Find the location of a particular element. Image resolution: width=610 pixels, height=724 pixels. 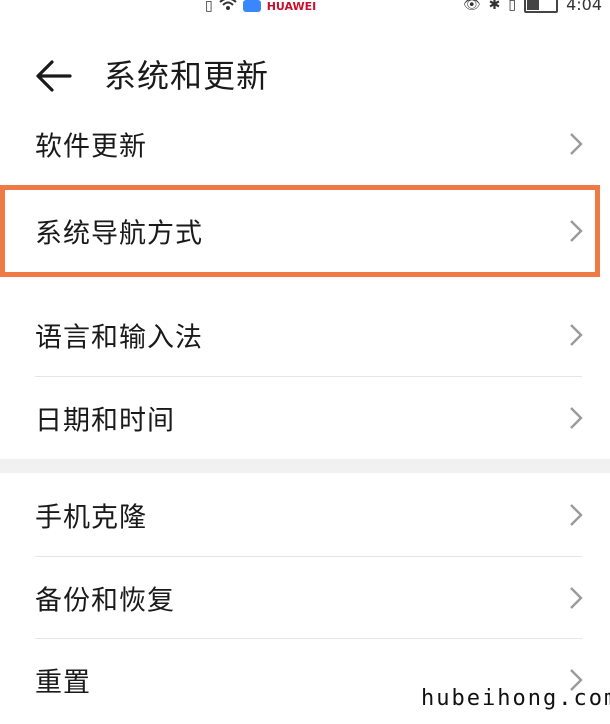

list-item-label: 手机克隆 is located at coordinates (91, 518).